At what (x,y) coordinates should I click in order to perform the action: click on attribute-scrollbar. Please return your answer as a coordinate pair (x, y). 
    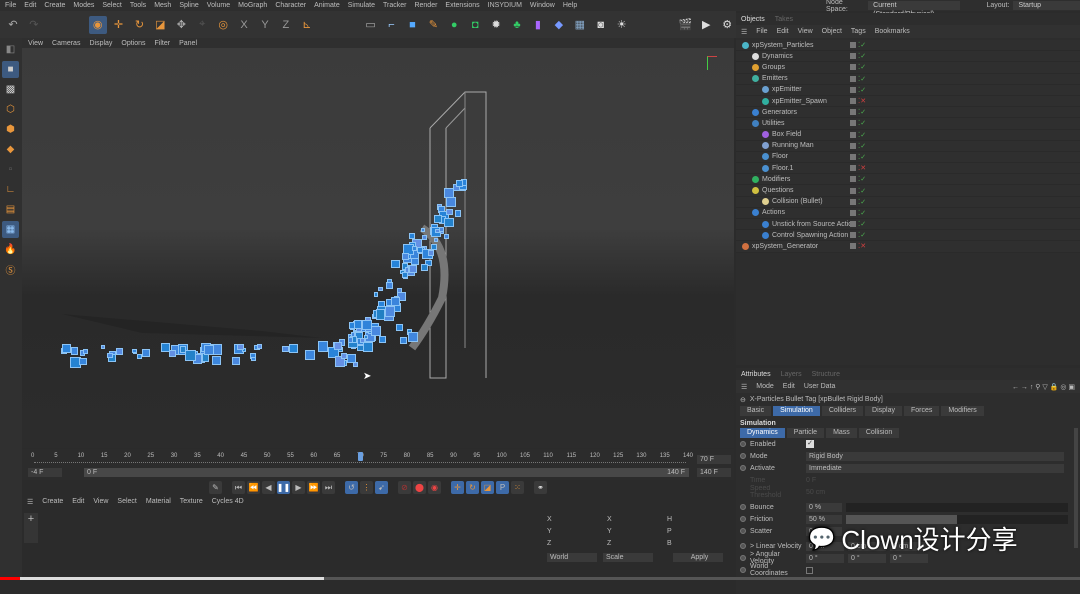
    Looking at the image, I should click on (1076, 488).